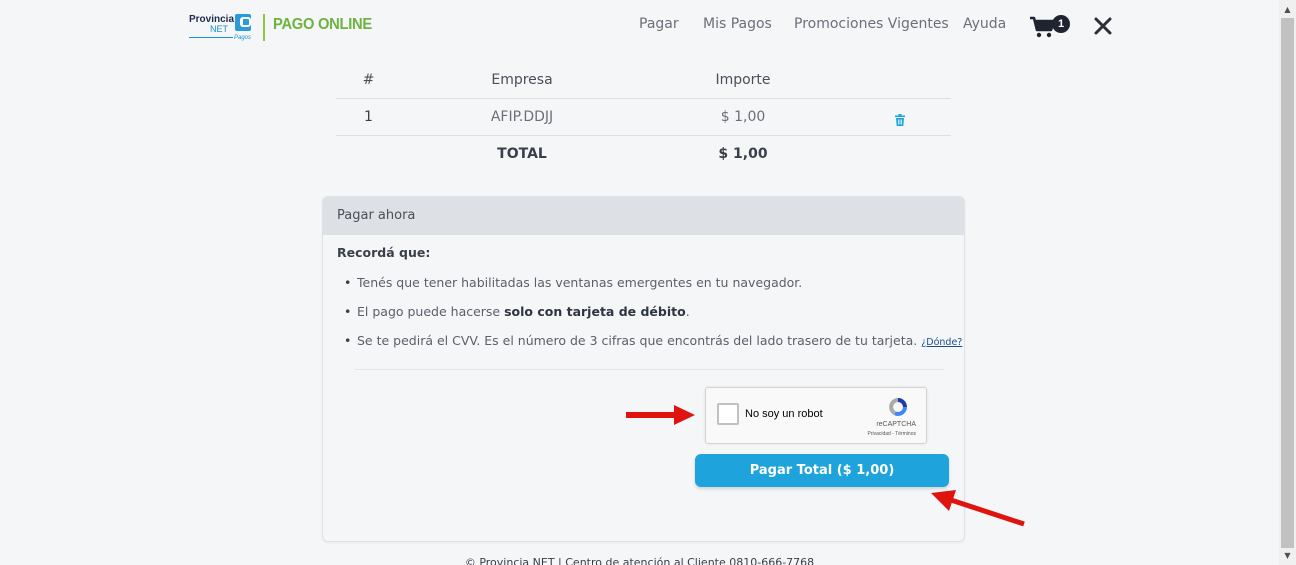  I want to click on panel-divider, so click(649, 369).